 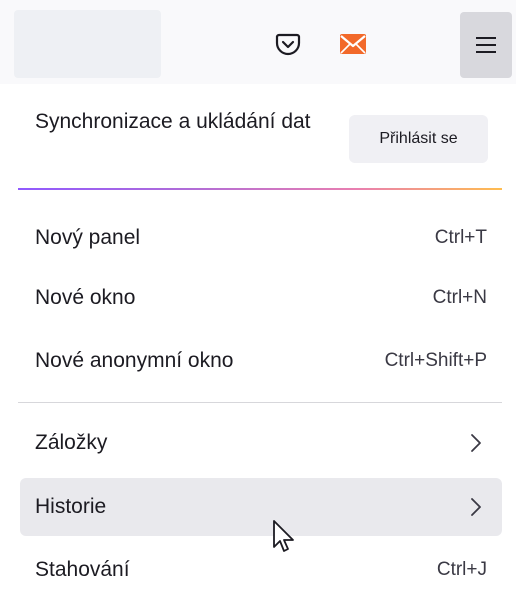 I want to click on menu-separator, so click(x=260, y=402).